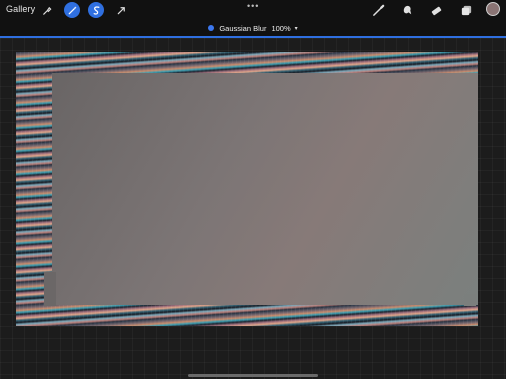 The height and width of the screenshot is (379, 506). I want to click on adjustment-name: Gaussian Blur, so click(243, 28).